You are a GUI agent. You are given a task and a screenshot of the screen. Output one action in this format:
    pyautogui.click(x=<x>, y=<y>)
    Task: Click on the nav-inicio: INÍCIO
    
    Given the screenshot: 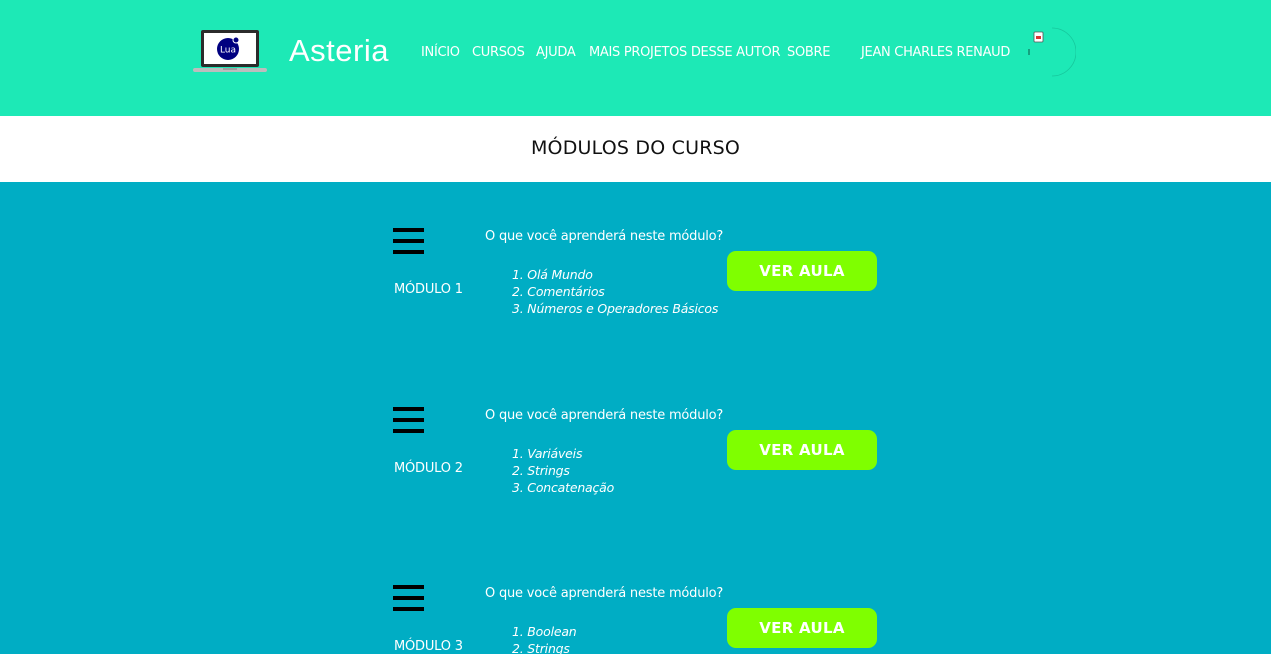 What is the action you would take?
    pyautogui.click(x=440, y=52)
    